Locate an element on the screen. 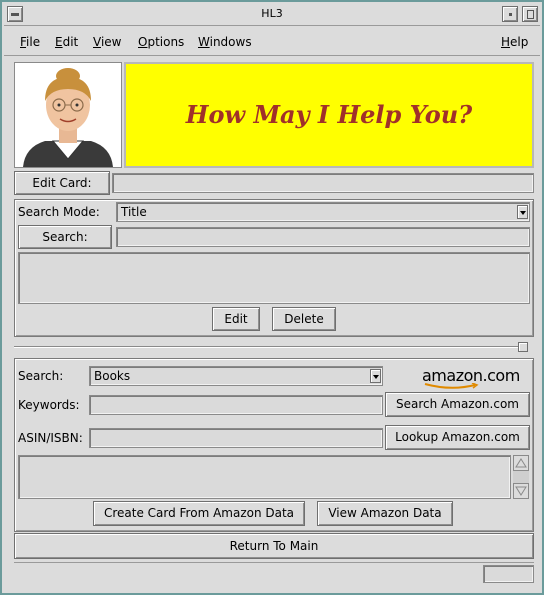 Image resolution: width=544 pixels, height=595 pixels. menu-help: Help is located at coordinates (514, 42).